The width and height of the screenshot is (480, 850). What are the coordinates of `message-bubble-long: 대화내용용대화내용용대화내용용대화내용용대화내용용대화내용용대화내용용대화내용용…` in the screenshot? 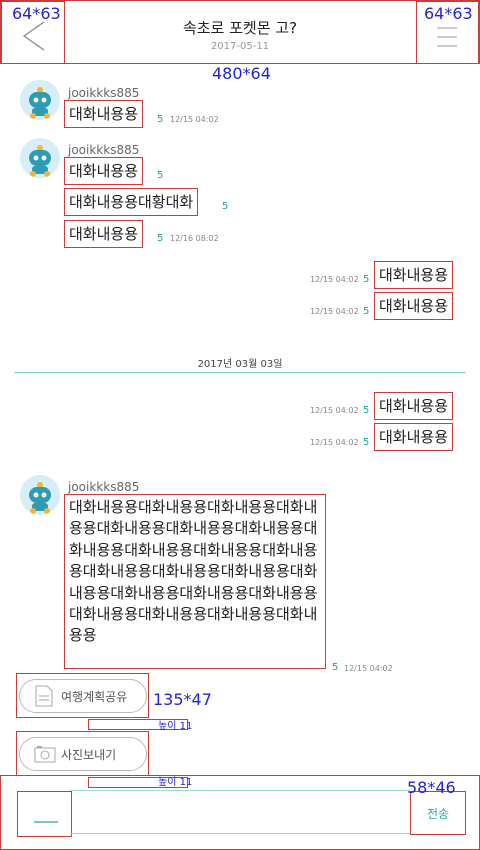 It's located at (195, 581).